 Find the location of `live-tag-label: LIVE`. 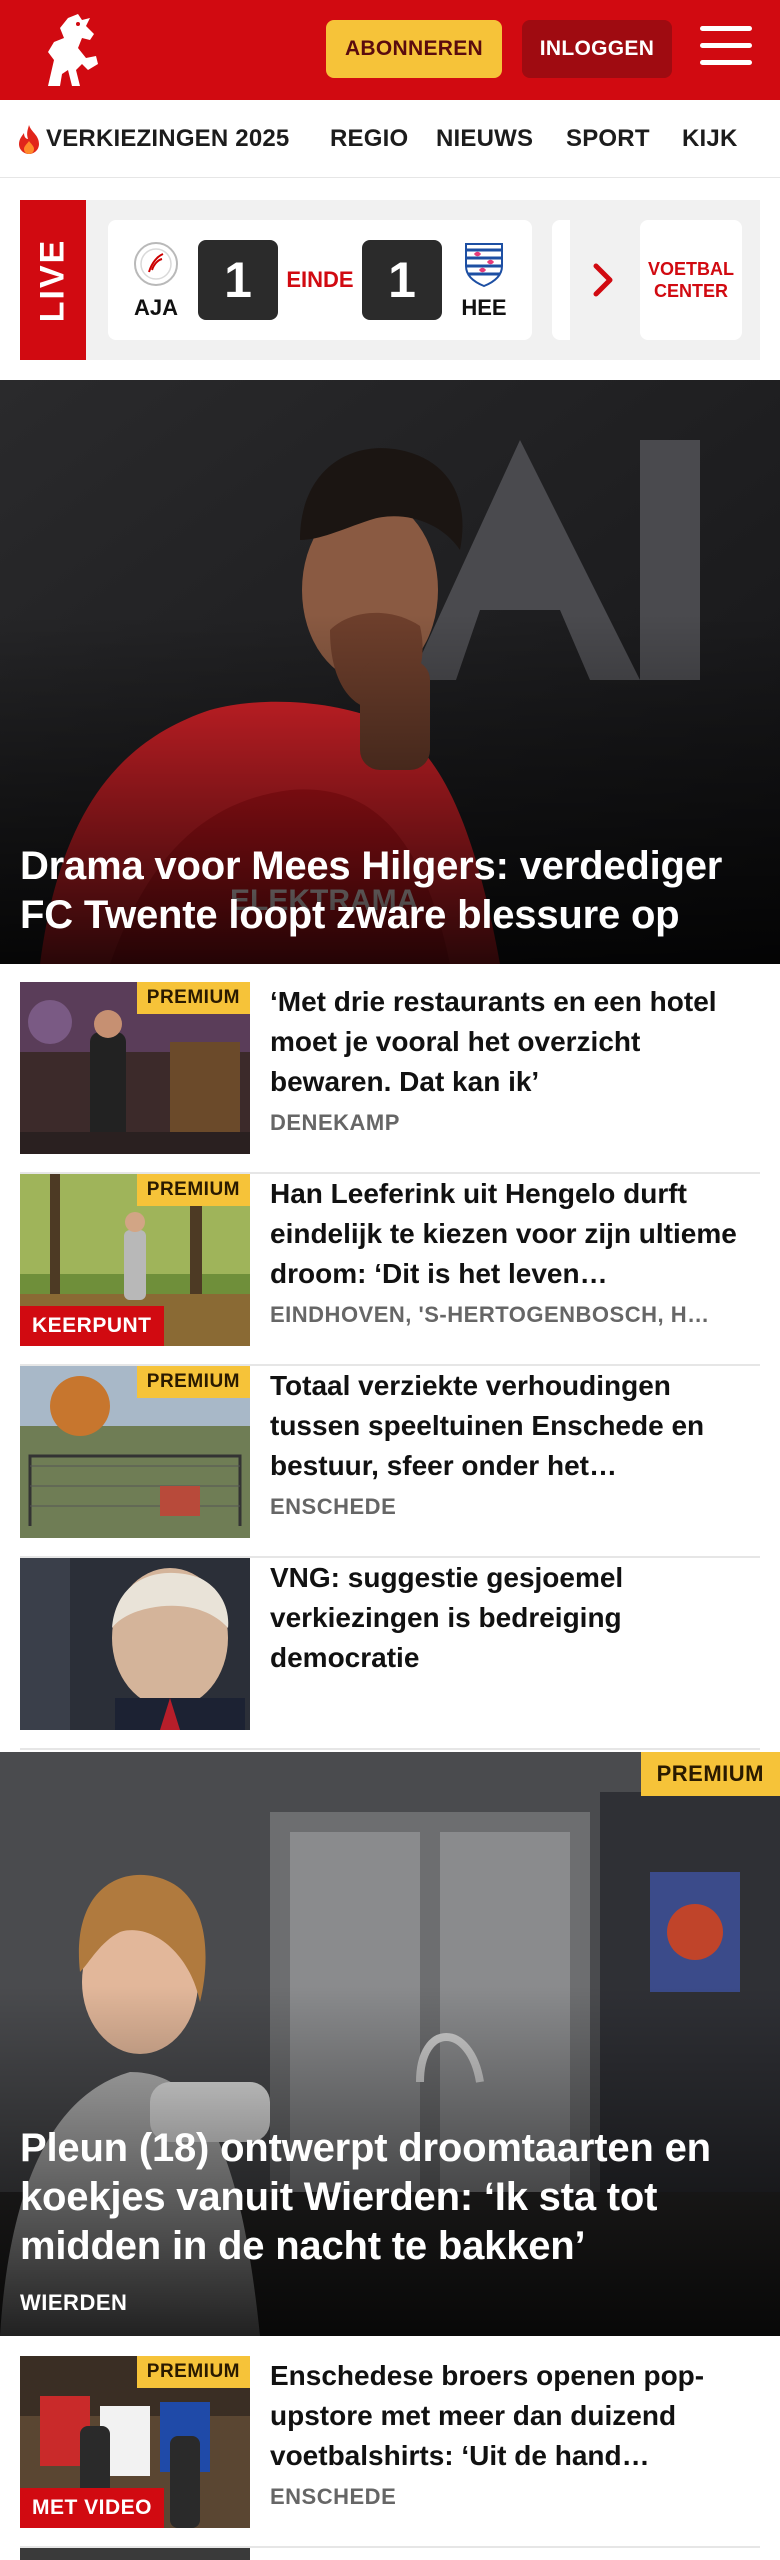

live-tag-label: LIVE is located at coordinates (52, 280).